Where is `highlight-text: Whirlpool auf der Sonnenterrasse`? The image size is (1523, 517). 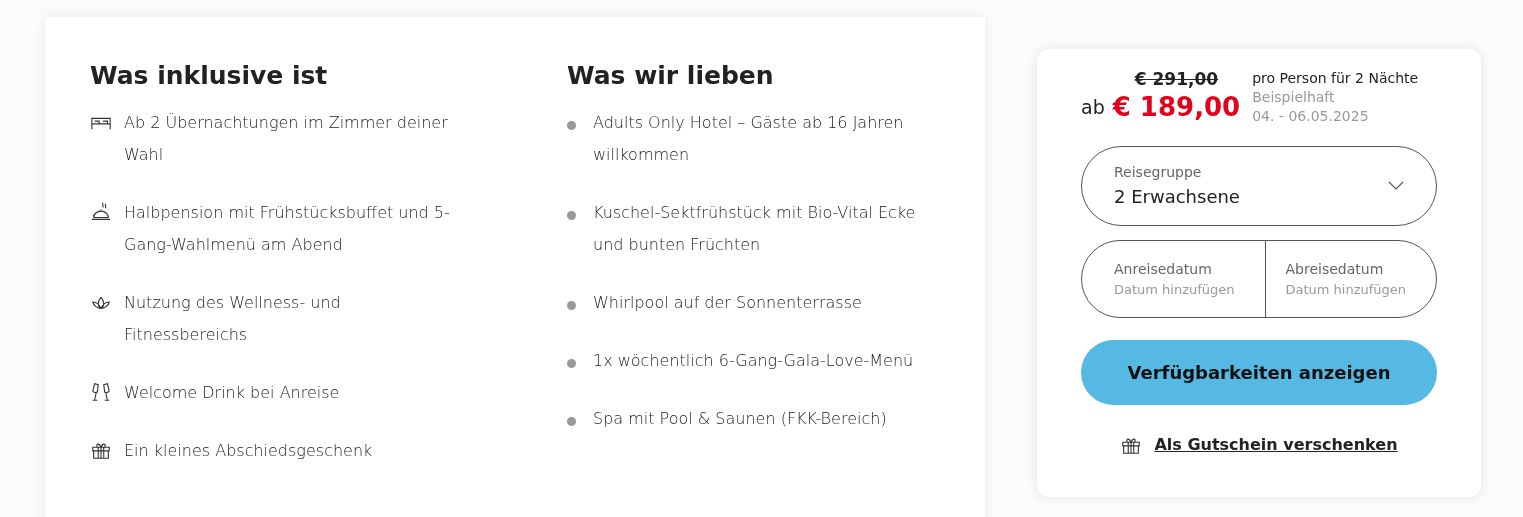
highlight-text: Whirlpool auf der Sonnenterrasse is located at coordinates (728, 302).